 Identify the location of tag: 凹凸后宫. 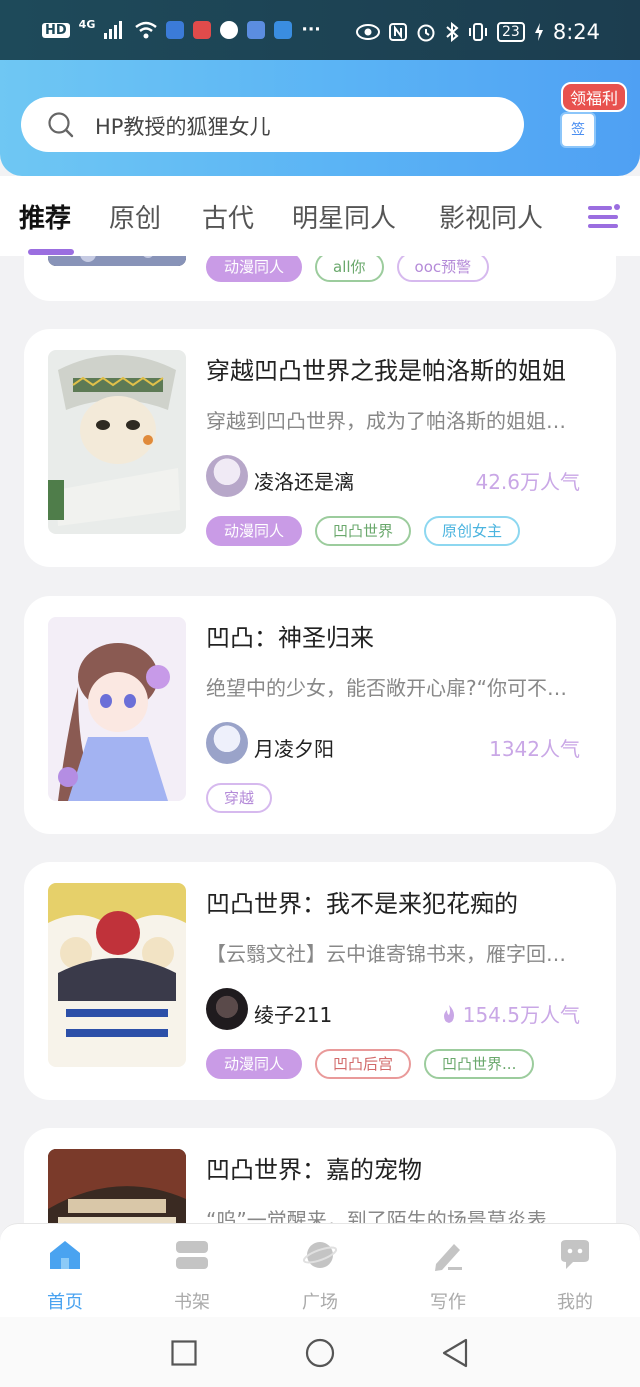
(363, 1064).